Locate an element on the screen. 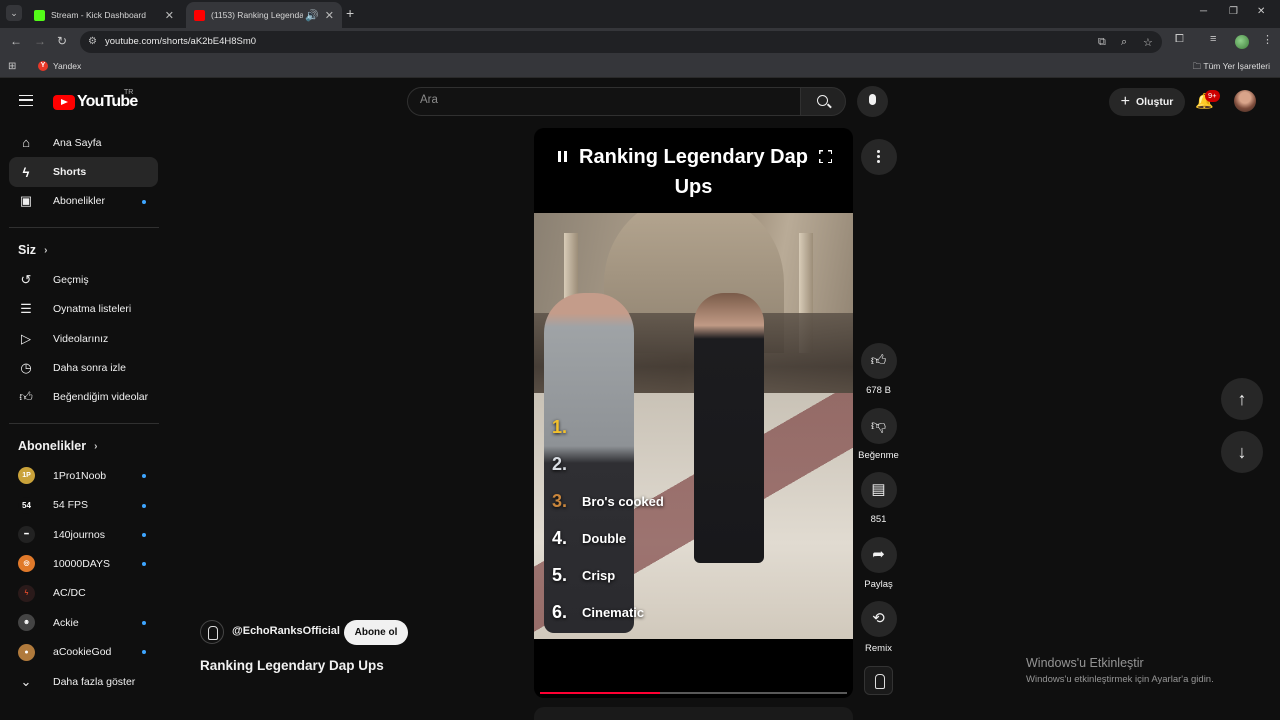 The height and width of the screenshot is (720, 1280). bookmarks-bar: ⊞ Y Yandex 🗀 Tüm Yer İşaretleri is located at coordinates (640, 67).